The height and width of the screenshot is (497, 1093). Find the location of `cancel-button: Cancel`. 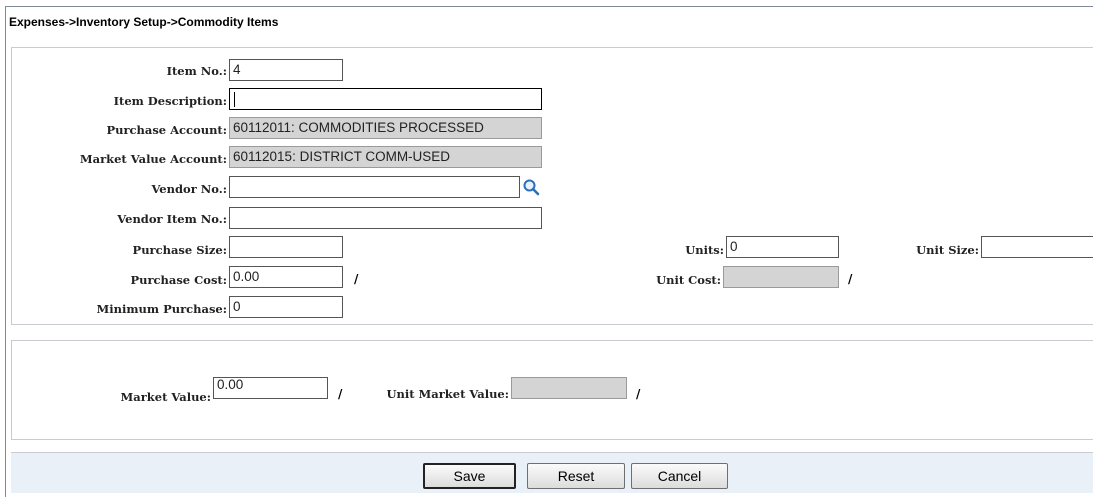

cancel-button: Cancel is located at coordinates (679, 476).